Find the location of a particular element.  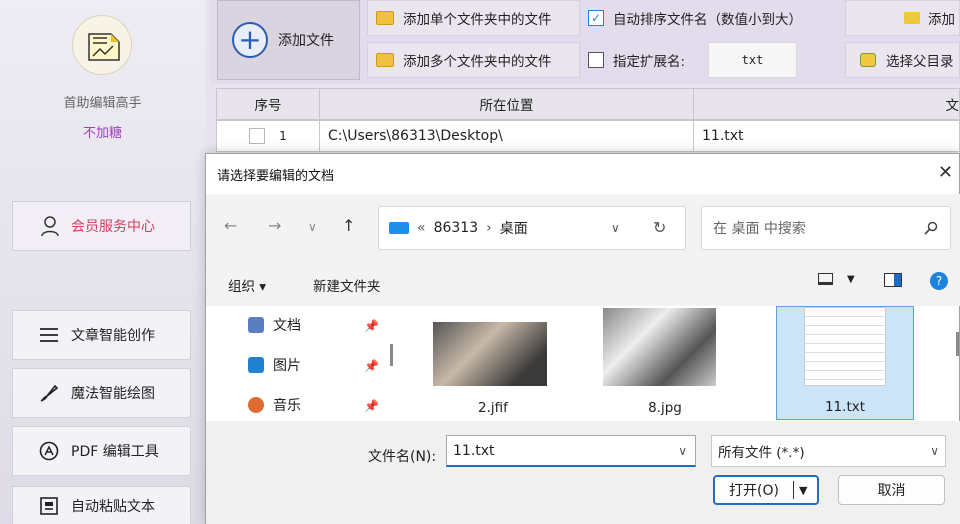

sidebar-item-label: 魔法智能绘图 is located at coordinates (113, 394).